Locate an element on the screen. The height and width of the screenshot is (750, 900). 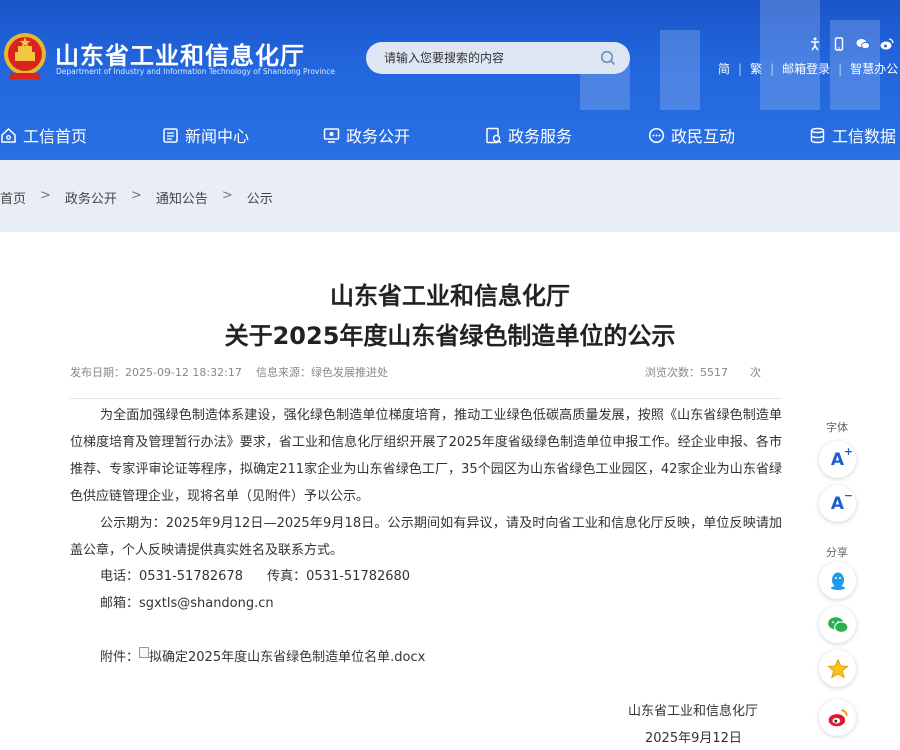
nav-item-news: 新闻中心 is located at coordinates (205, 135).